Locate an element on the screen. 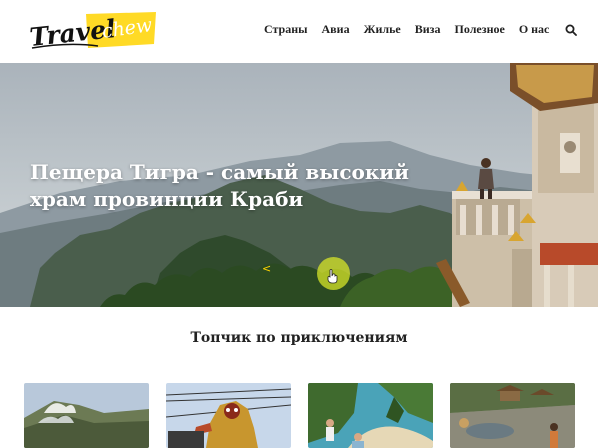 This screenshot has height=448, width=598. nav-item-housing: Жилье is located at coordinates (382, 29).